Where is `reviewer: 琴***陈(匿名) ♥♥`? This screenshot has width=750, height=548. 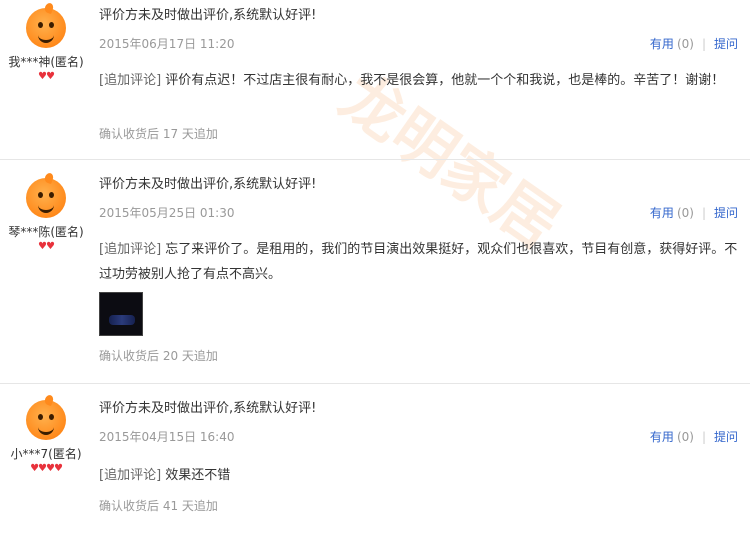 reviewer: 琴***陈(匿名) ♥♥ is located at coordinates (46, 211).